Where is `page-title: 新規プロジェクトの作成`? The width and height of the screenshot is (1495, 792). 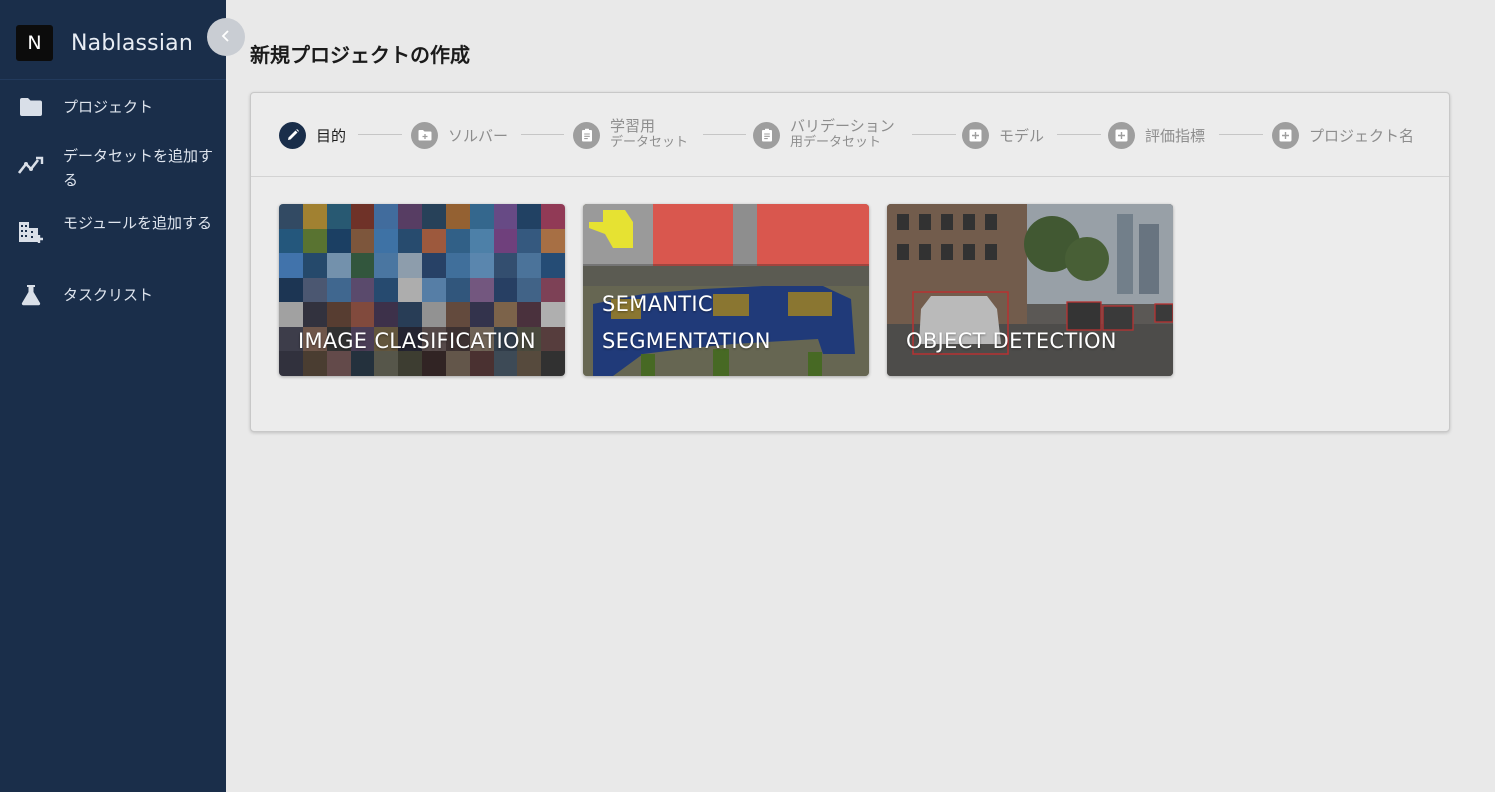 page-title: 新規プロジェクトの作成 is located at coordinates (360, 55).